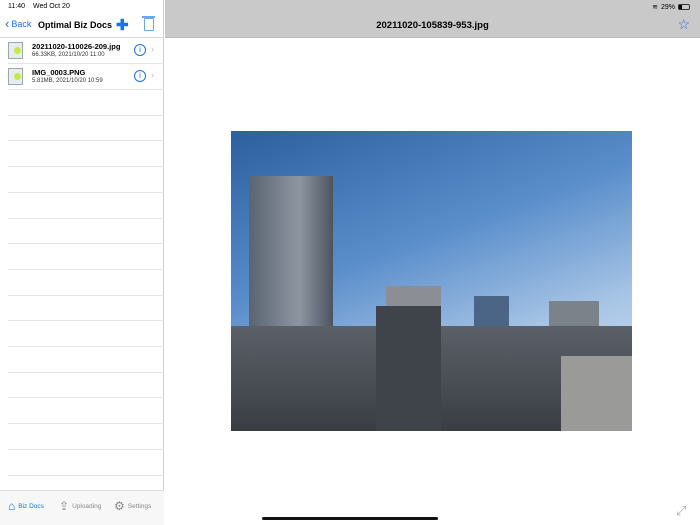 The width and height of the screenshot is (700, 525). Describe the element at coordinates (59, 72) in the screenshot. I see `file-name: IMG_0003.PNG` at that location.